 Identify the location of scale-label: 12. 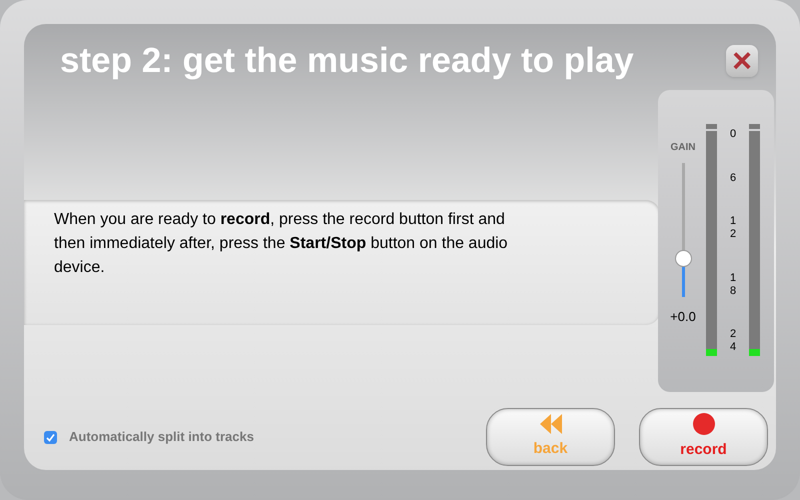
(733, 228).